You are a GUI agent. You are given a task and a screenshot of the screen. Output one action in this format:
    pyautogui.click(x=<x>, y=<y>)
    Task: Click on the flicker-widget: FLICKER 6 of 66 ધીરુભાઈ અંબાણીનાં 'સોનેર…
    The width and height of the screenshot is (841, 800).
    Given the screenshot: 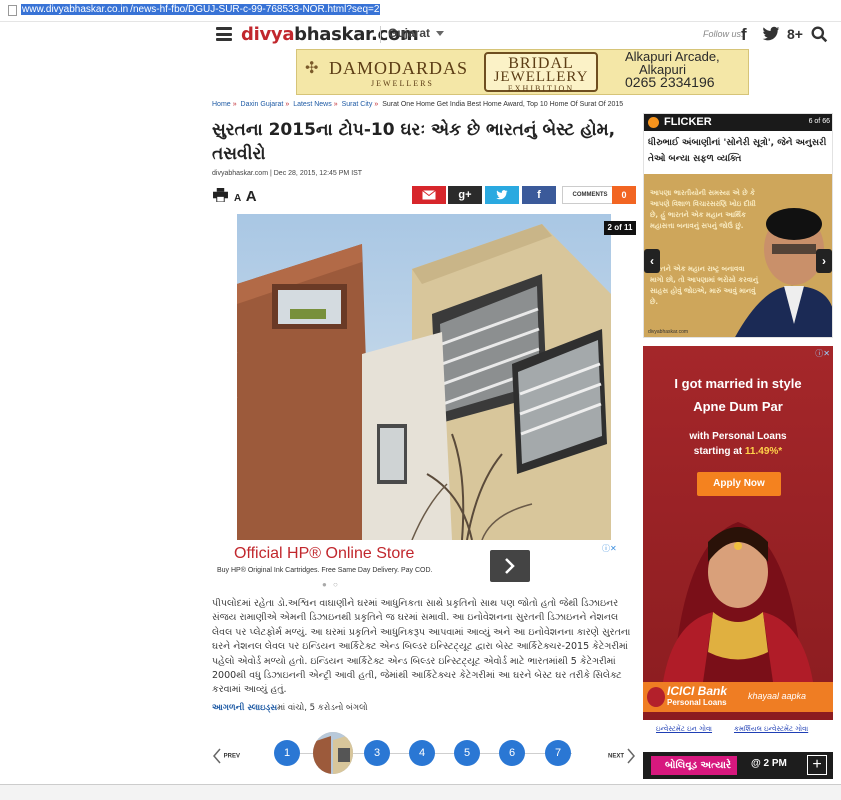 What is the action you would take?
    pyautogui.click(x=738, y=225)
    